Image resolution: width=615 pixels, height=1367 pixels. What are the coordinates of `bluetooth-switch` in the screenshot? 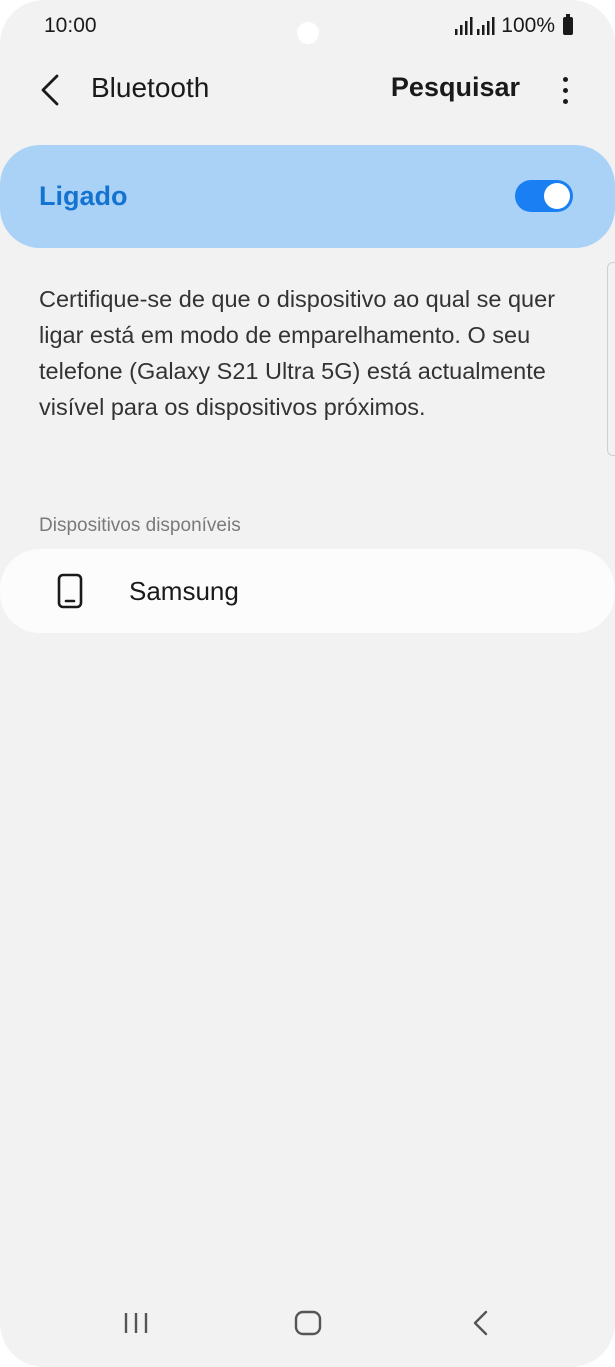 It's located at (544, 196).